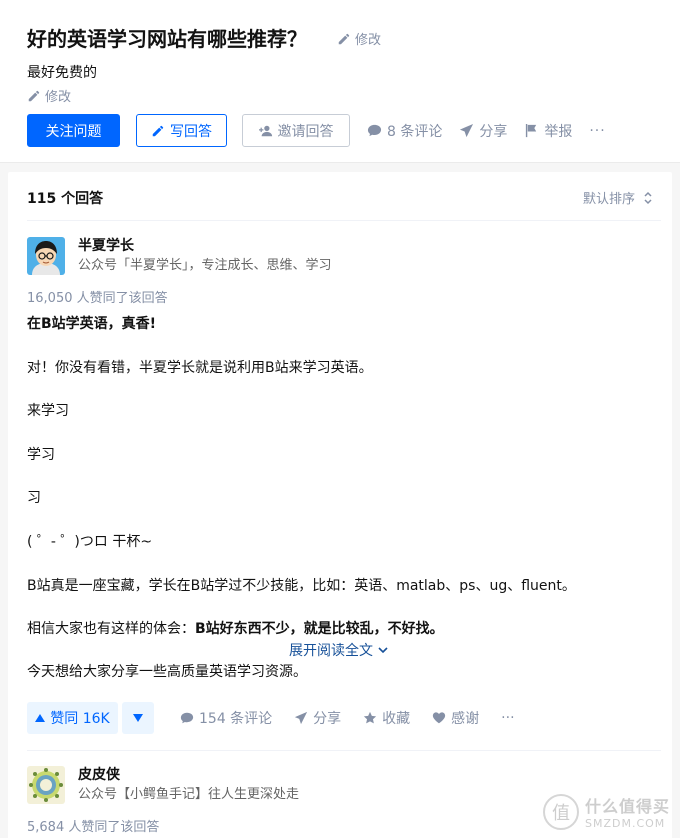 The image size is (680, 838). I want to click on sort-dropdown: 默认排序, so click(618, 197).